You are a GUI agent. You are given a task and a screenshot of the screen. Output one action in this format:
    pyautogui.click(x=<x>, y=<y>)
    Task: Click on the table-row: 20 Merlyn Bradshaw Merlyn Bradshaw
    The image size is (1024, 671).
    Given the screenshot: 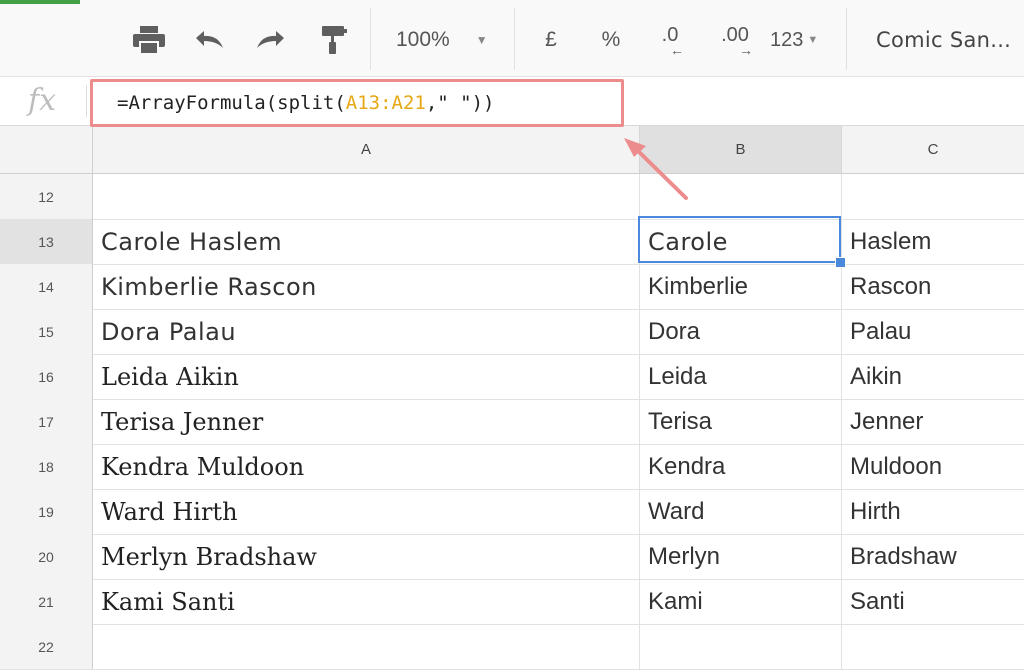 What is the action you would take?
    pyautogui.click(x=512, y=557)
    